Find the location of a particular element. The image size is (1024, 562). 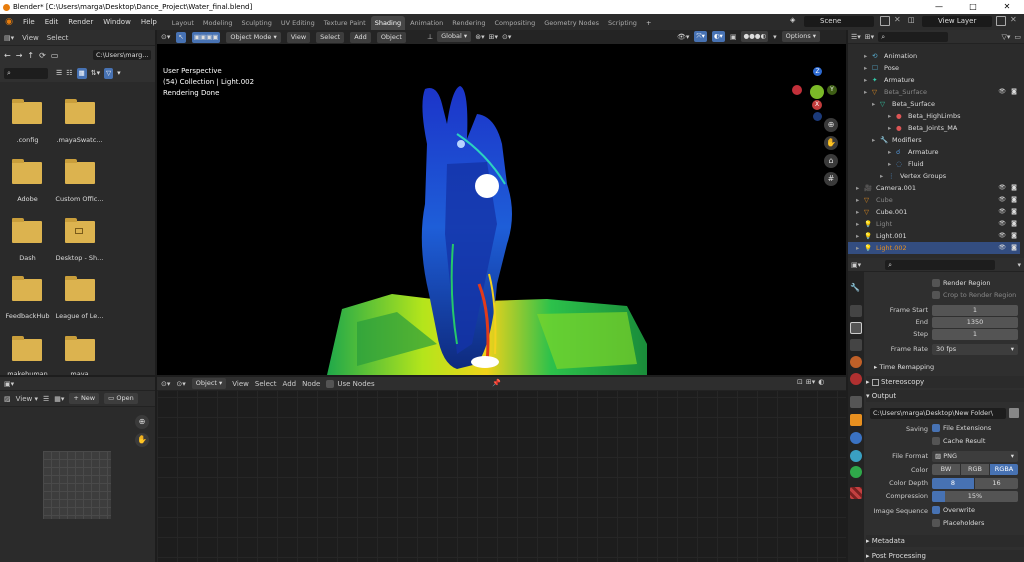

gizmo-x-axis: X is located at coordinates (817, 105).